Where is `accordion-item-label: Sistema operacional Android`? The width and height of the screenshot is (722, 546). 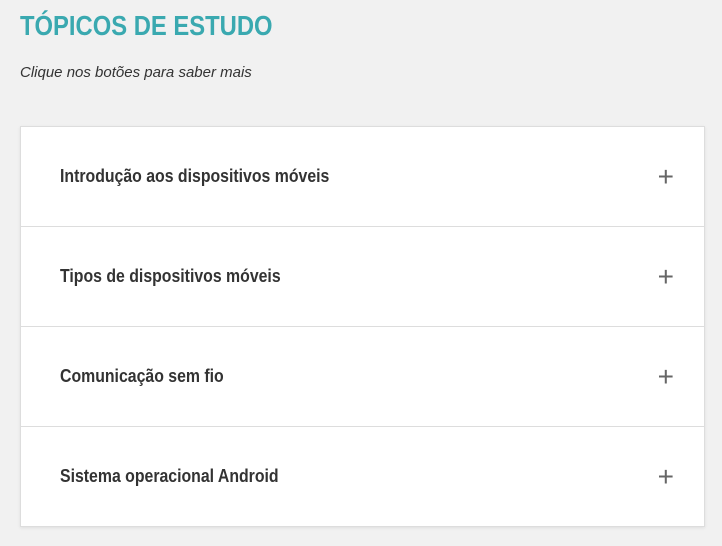
accordion-item-label: Sistema operacional Android is located at coordinates (169, 476).